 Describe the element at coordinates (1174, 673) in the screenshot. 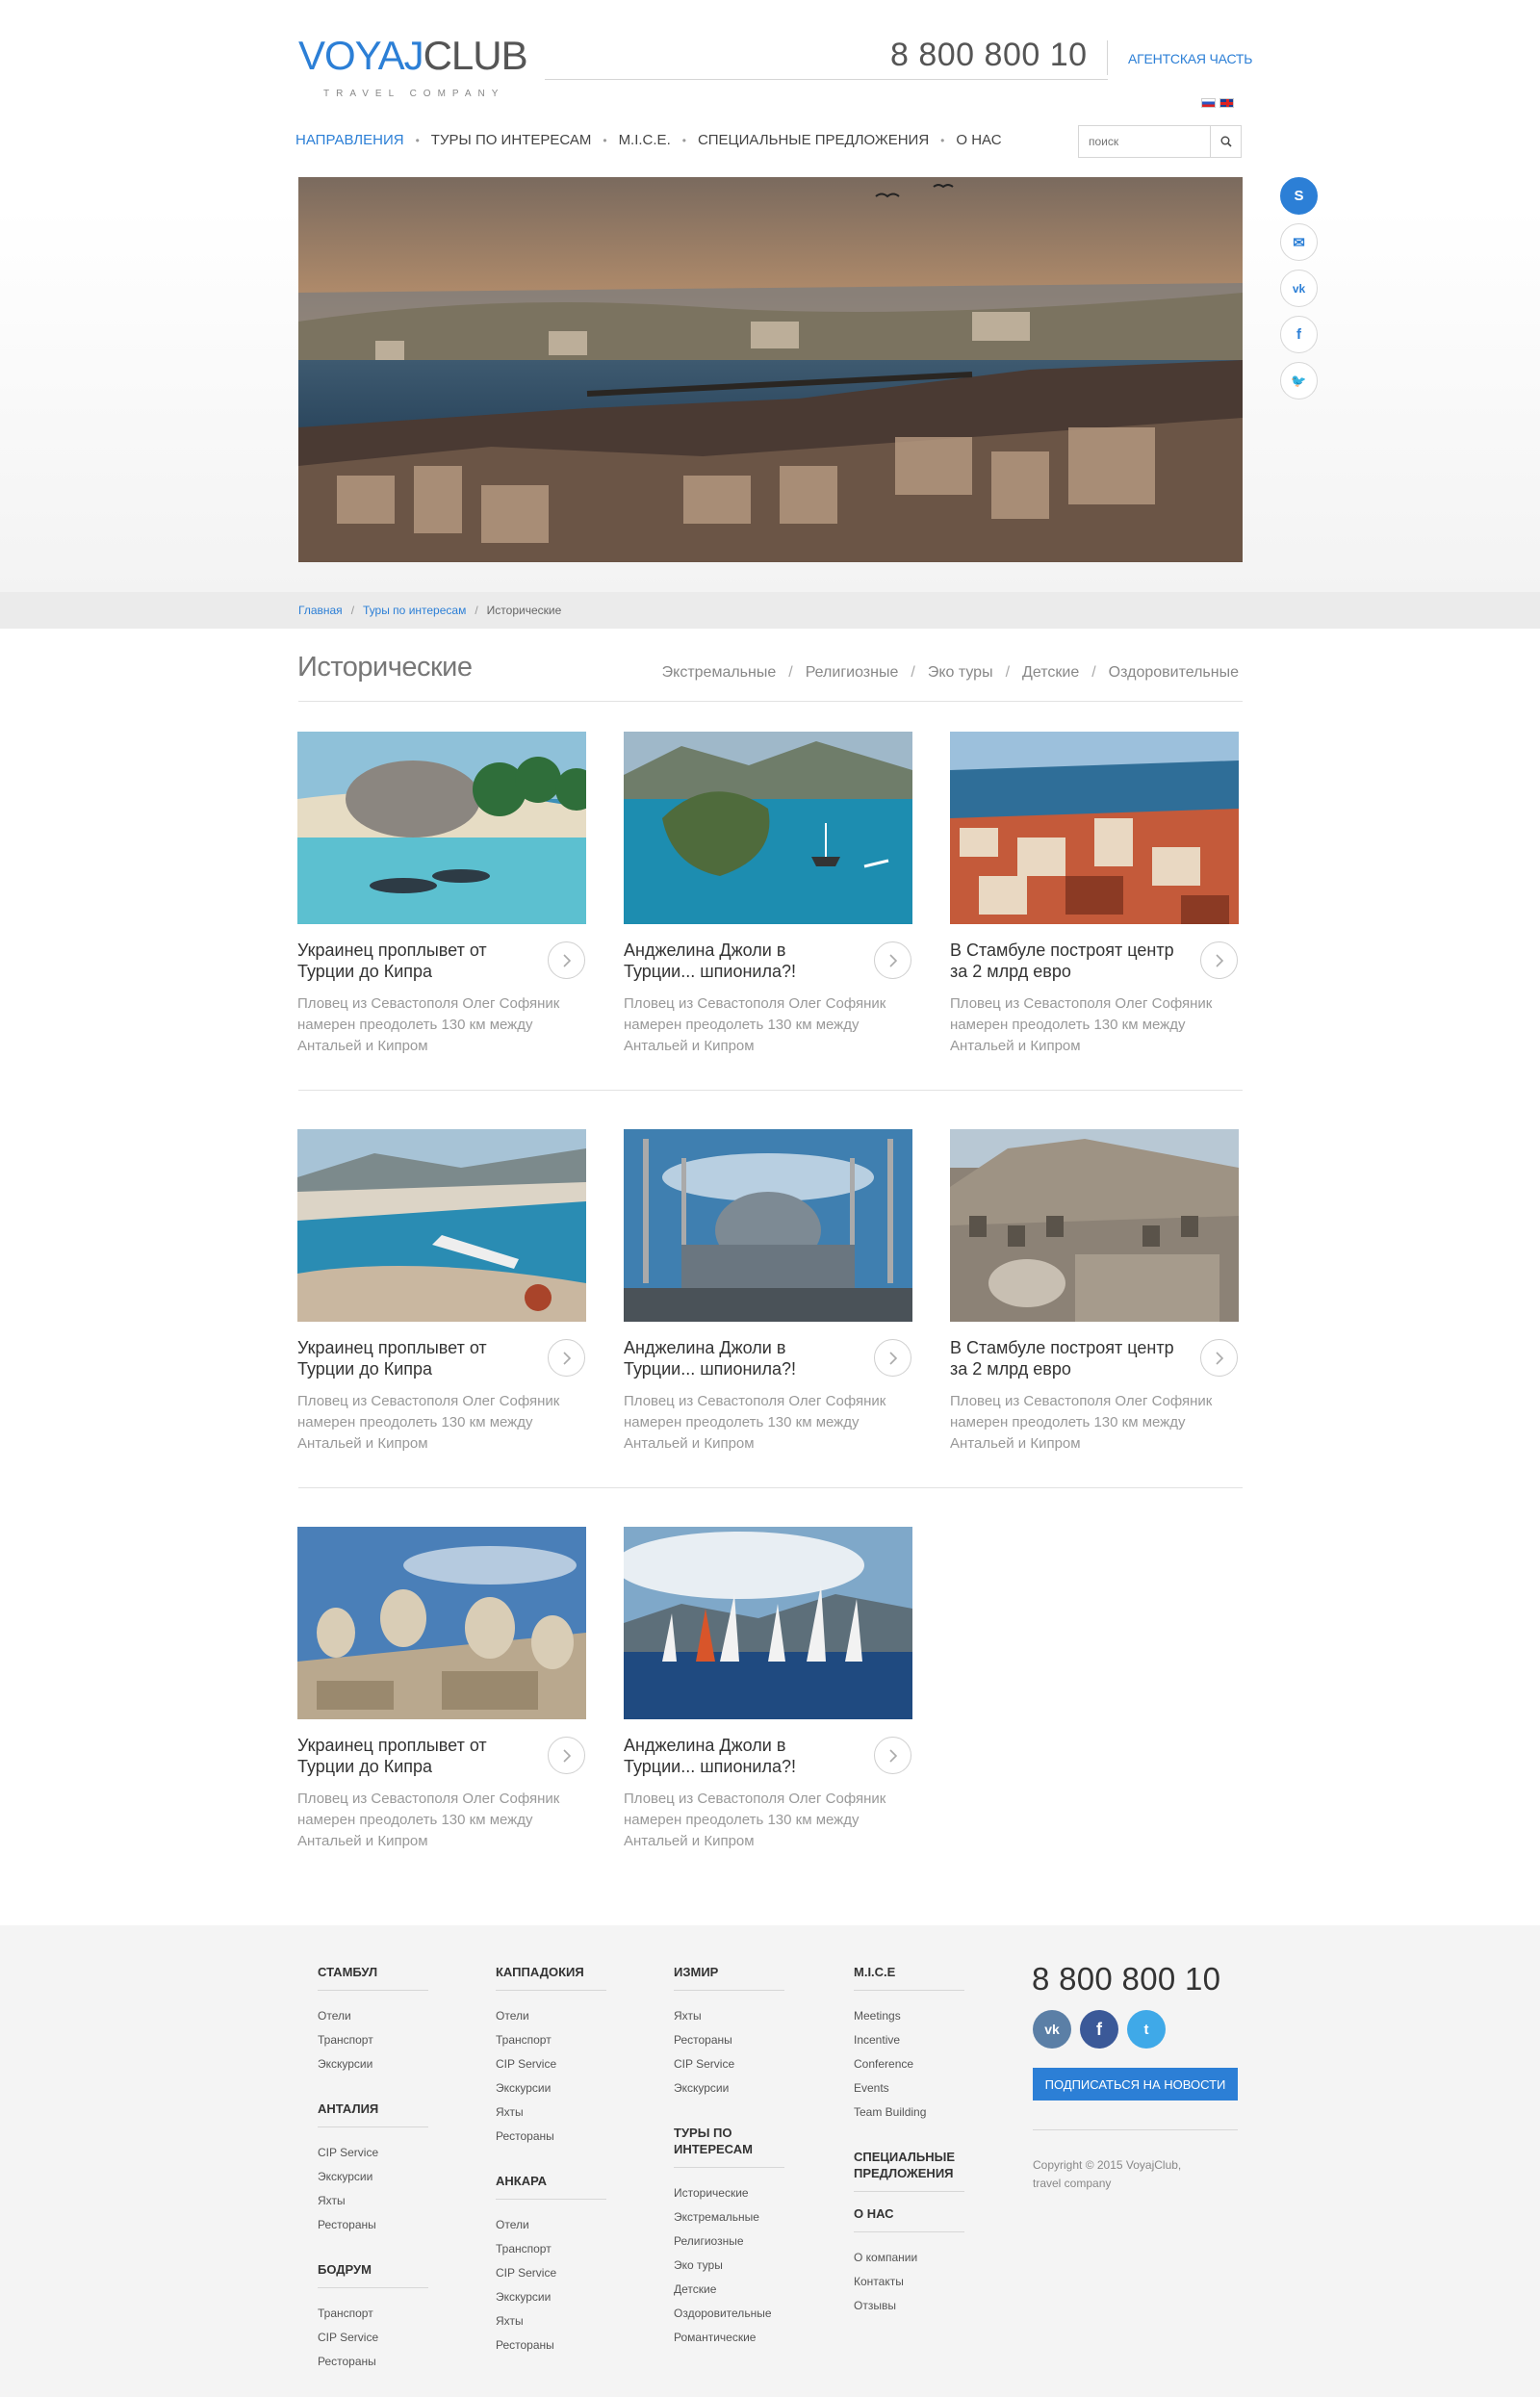

I see `subcat-health: Оздоровительные` at that location.